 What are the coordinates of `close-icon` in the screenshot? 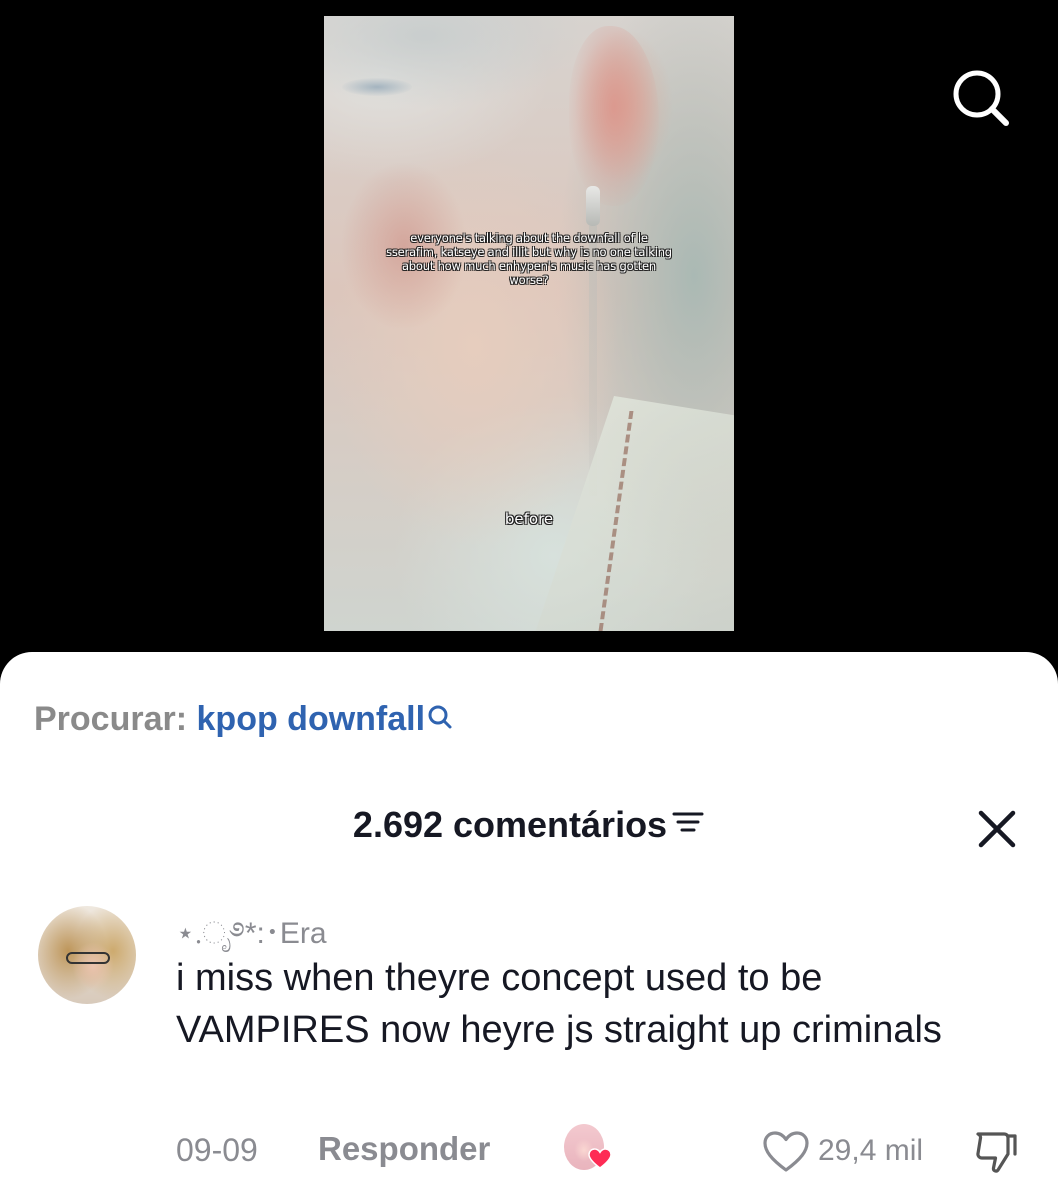 It's located at (997, 829).